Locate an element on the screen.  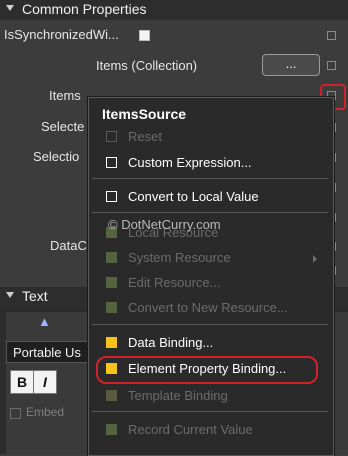
menu-title: ItemsSource is located at coordinates (144, 114).